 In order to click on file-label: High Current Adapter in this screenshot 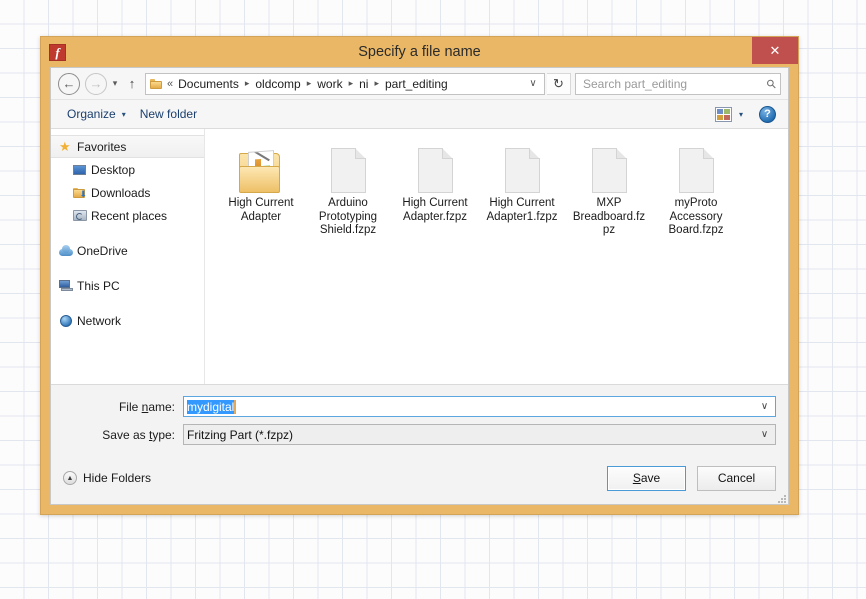, I will do `click(261, 210)`.